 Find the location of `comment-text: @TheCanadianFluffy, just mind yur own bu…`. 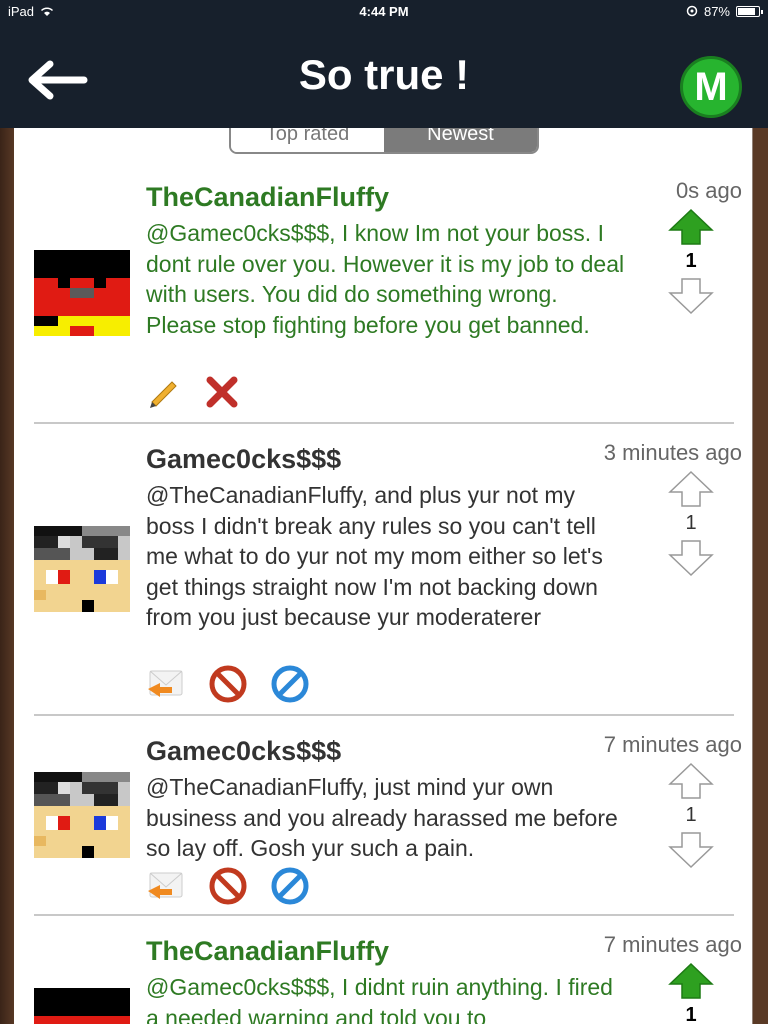

comment-text: @TheCanadianFluffy, just mind yur own bu… is located at coordinates (382, 817).